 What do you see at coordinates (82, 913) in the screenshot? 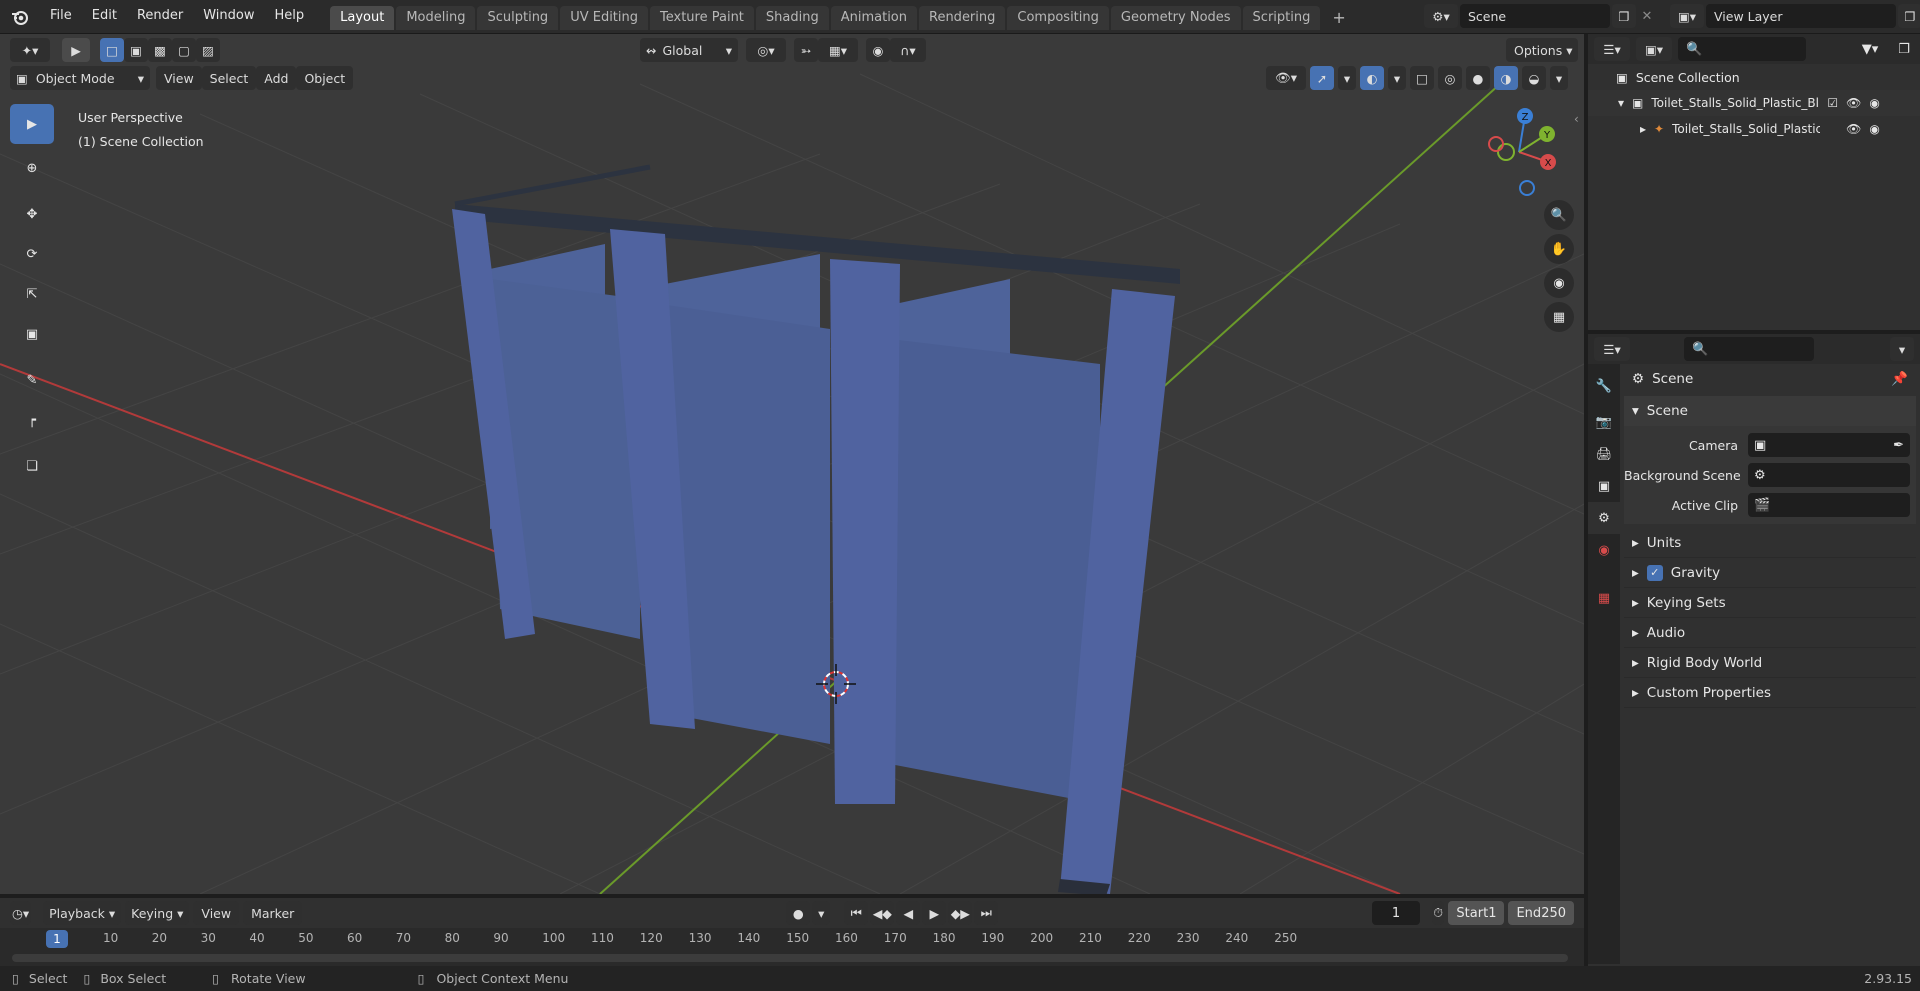
I see `menu-playback: Playback ▾` at bounding box center [82, 913].